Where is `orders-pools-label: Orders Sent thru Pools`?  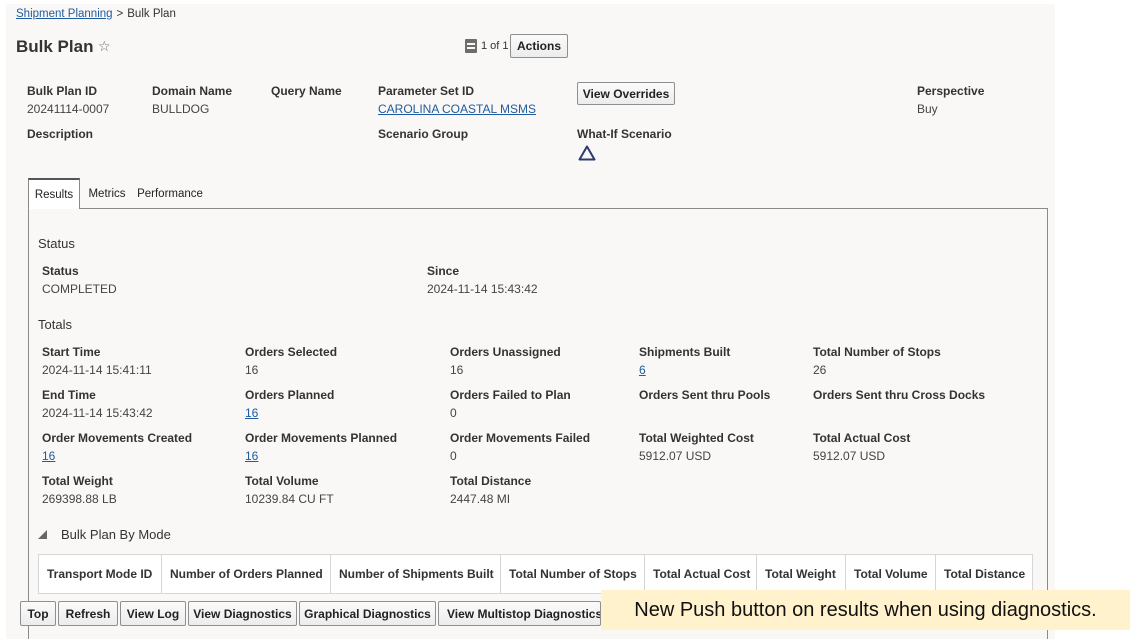 orders-pools-label: Orders Sent thru Pools is located at coordinates (705, 395).